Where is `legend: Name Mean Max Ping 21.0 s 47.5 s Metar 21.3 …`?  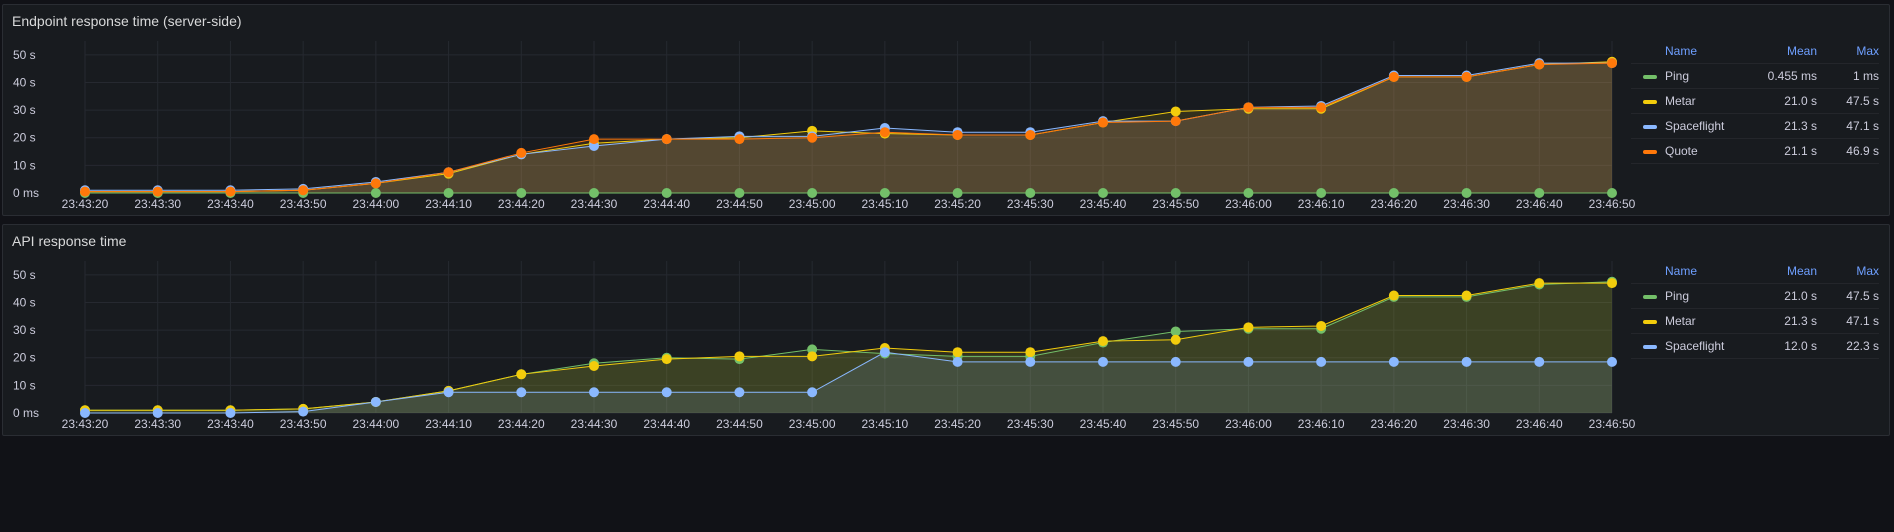
legend: Name Mean Max Ping 21.0 s 47.5 s Metar 21.3 … is located at coordinates (1755, 309).